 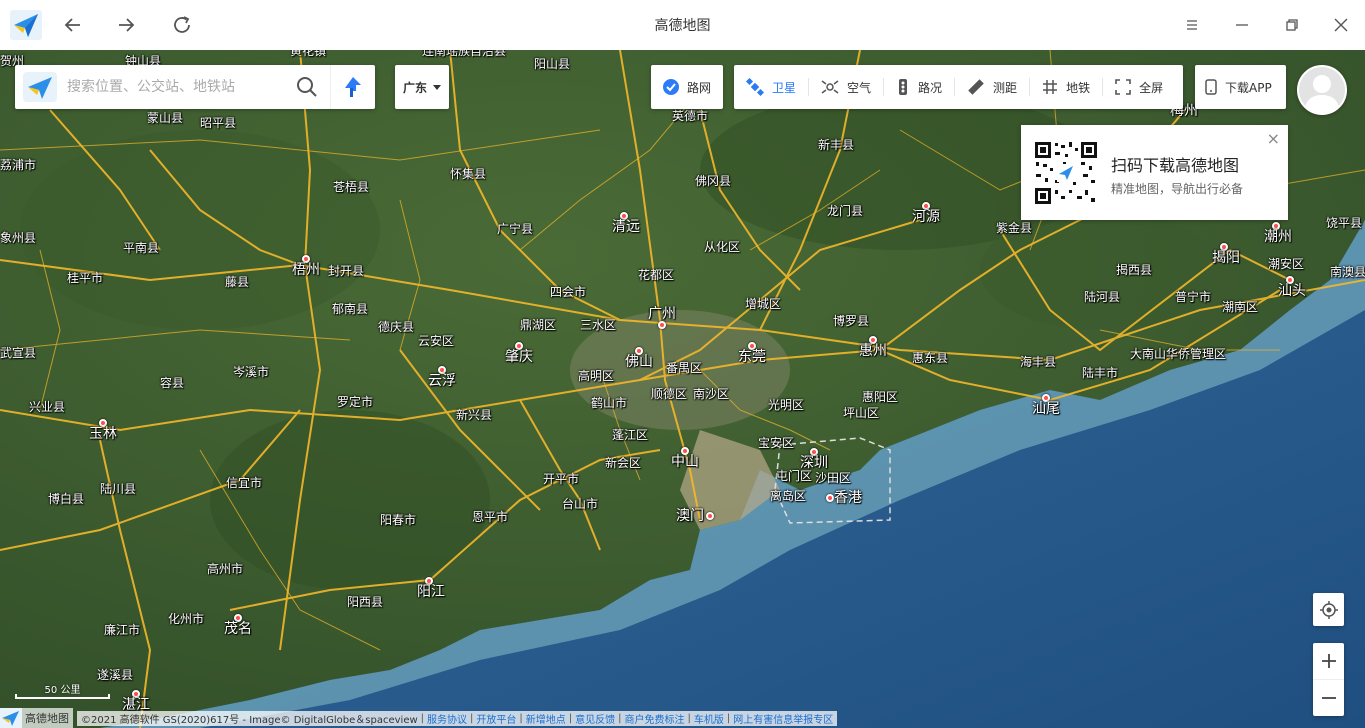 I want to click on place-label: 广宁县, so click(x=515, y=229).